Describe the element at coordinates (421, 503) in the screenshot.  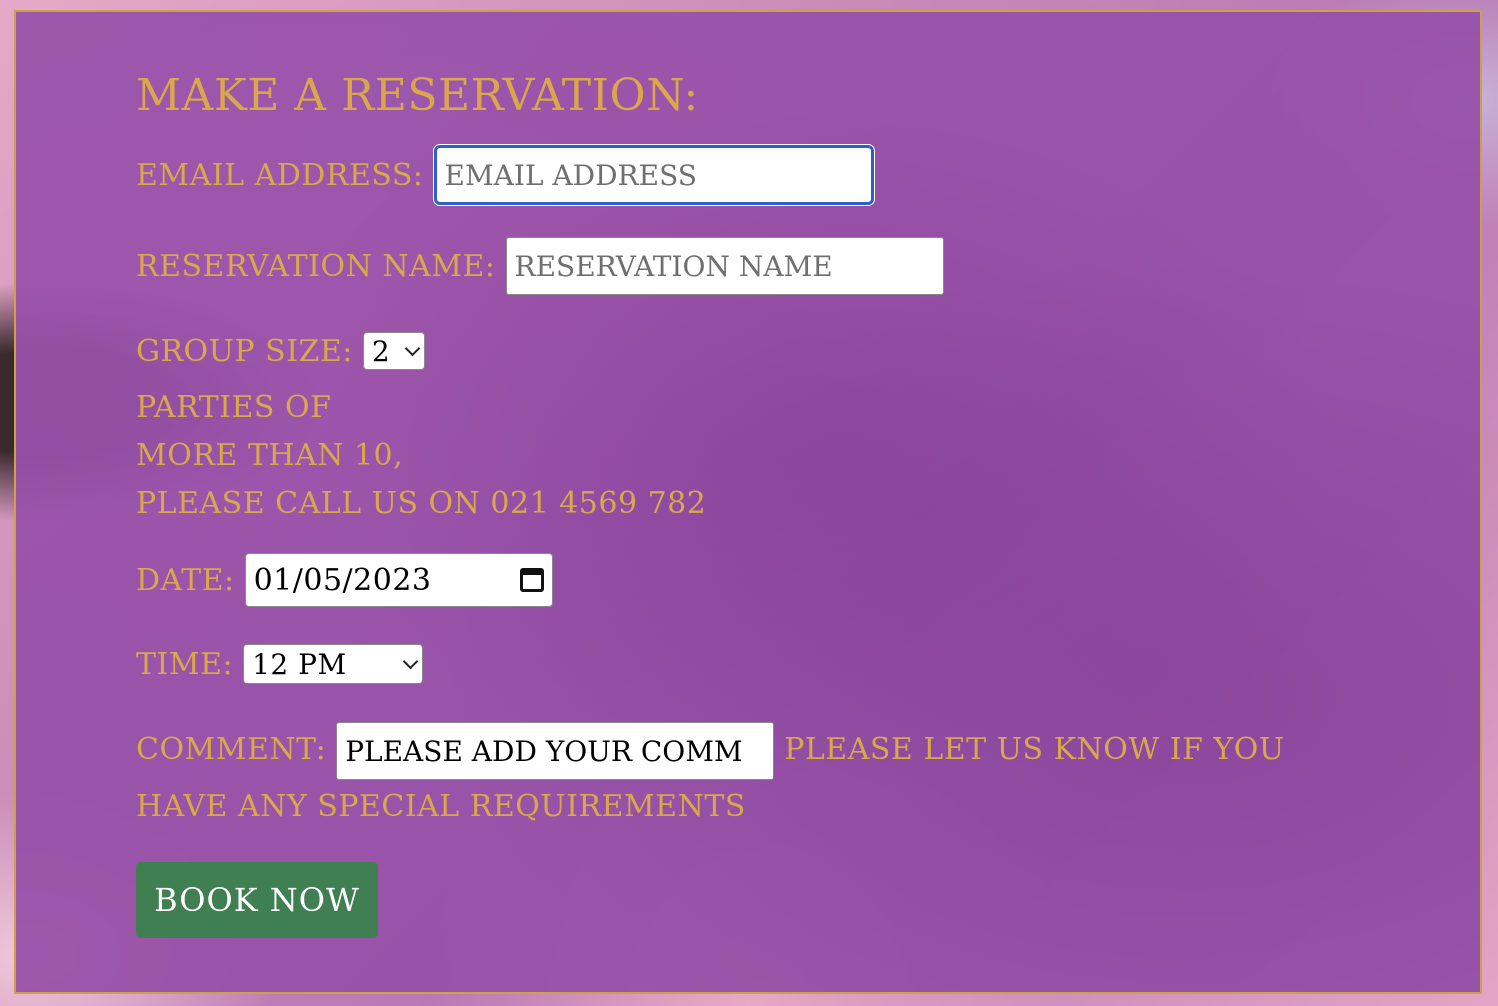
I see `note-line: PLEASE CALL US ON 021 4569 782` at that location.